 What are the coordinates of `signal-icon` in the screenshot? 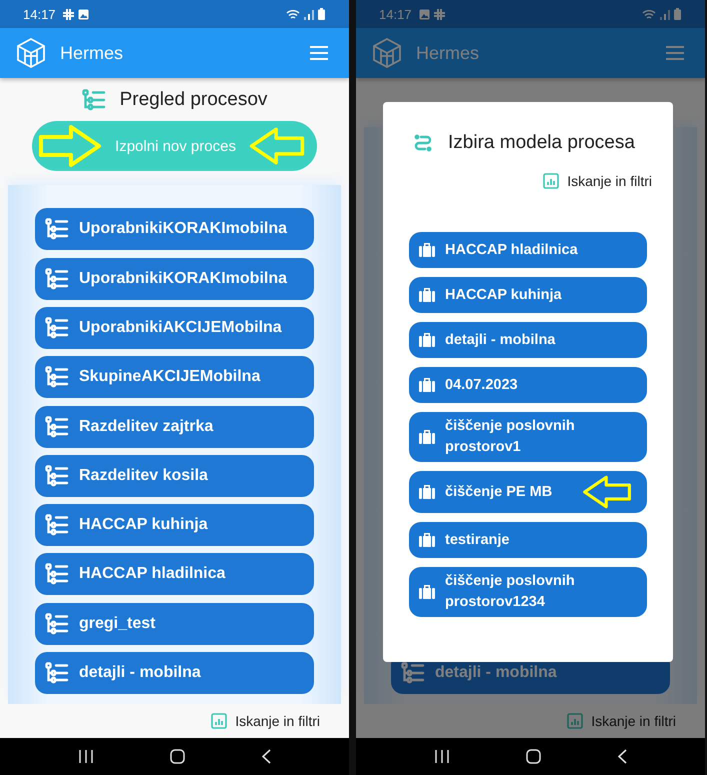 It's located at (309, 14).